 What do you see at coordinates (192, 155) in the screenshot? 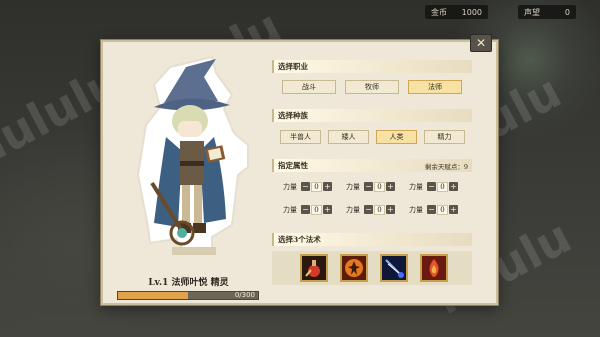
I see `wizard-illustration` at bounding box center [192, 155].